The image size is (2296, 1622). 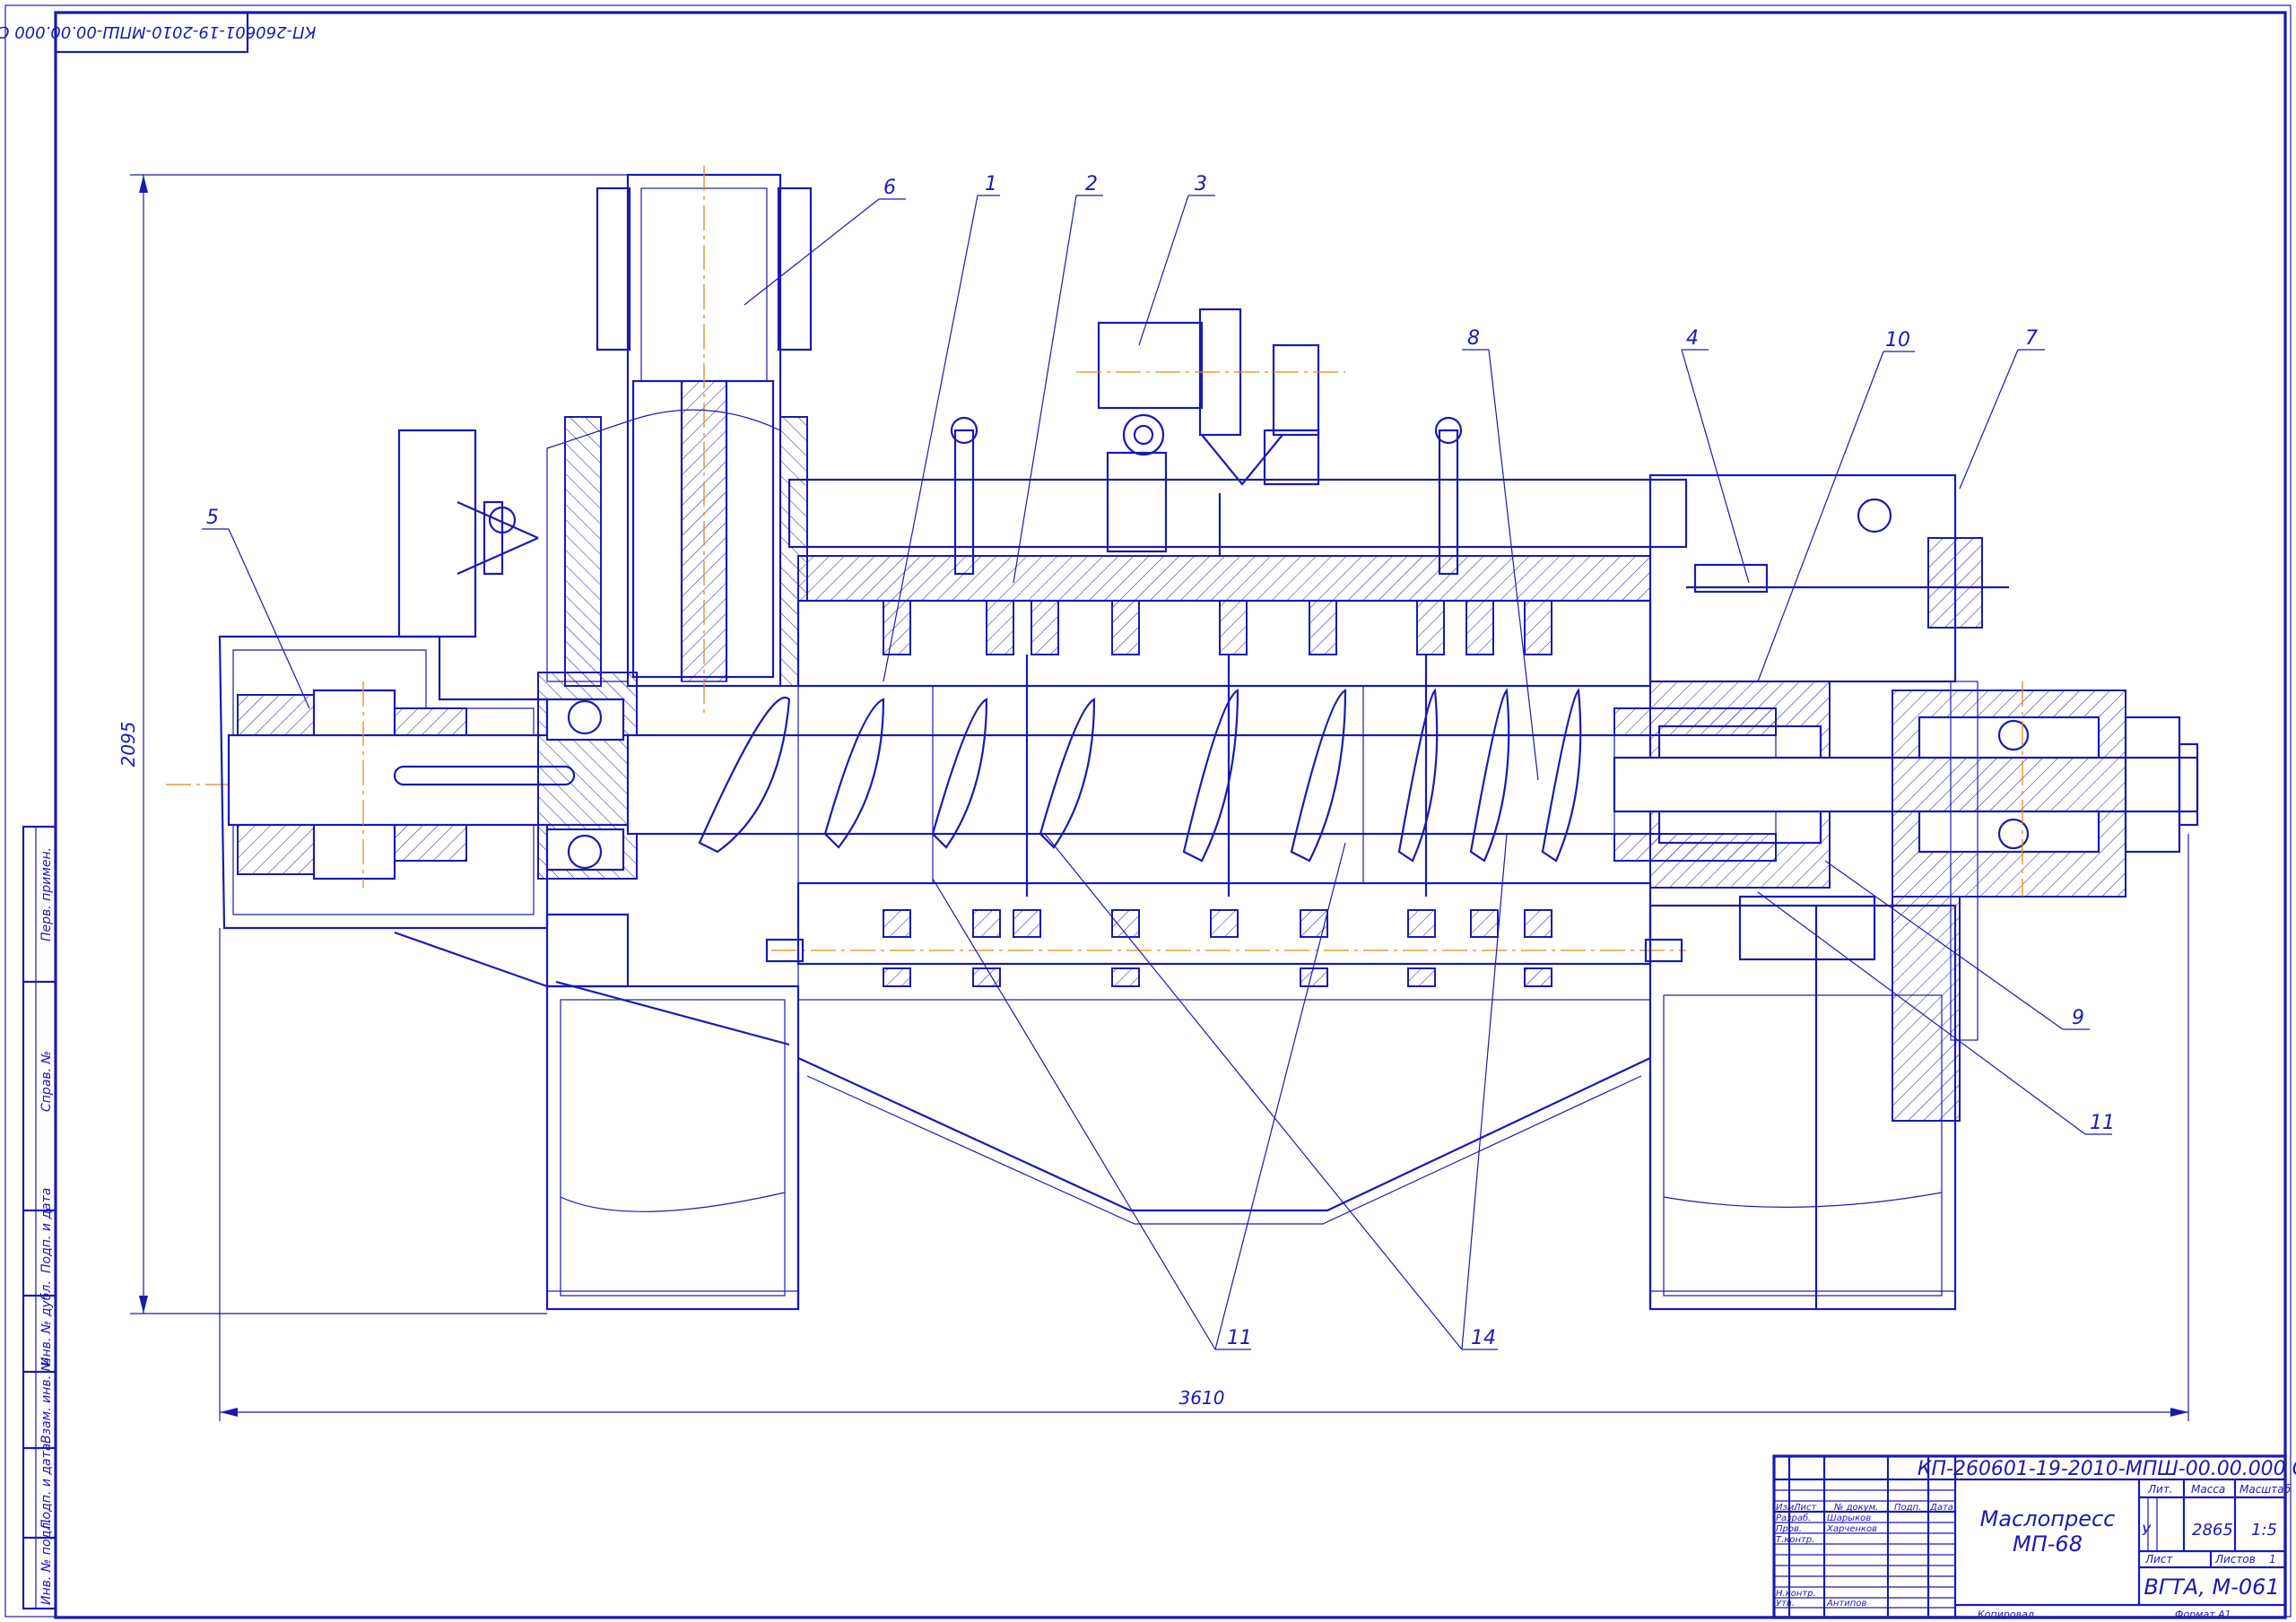 What do you see at coordinates (1239, 1338) in the screenshot?
I see `callout-11-bottom: 11` at bounding box center [1239, 1338].